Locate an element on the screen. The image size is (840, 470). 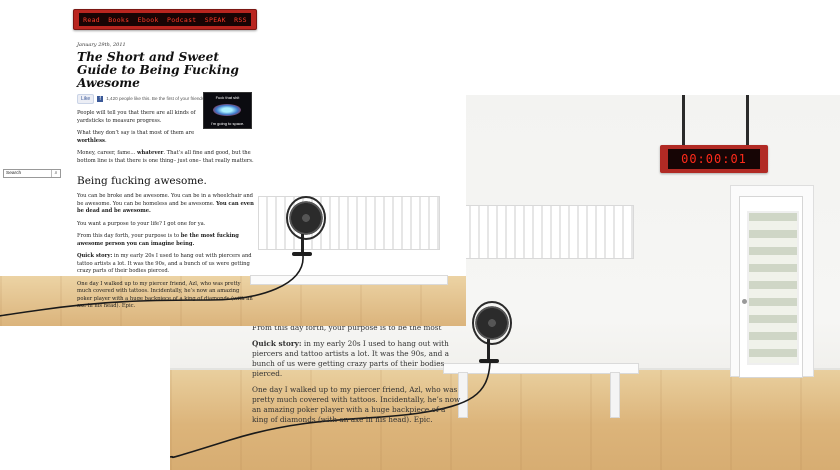
meme-bottom-caption: I’m going to space. is located at coordinates (227, 123).